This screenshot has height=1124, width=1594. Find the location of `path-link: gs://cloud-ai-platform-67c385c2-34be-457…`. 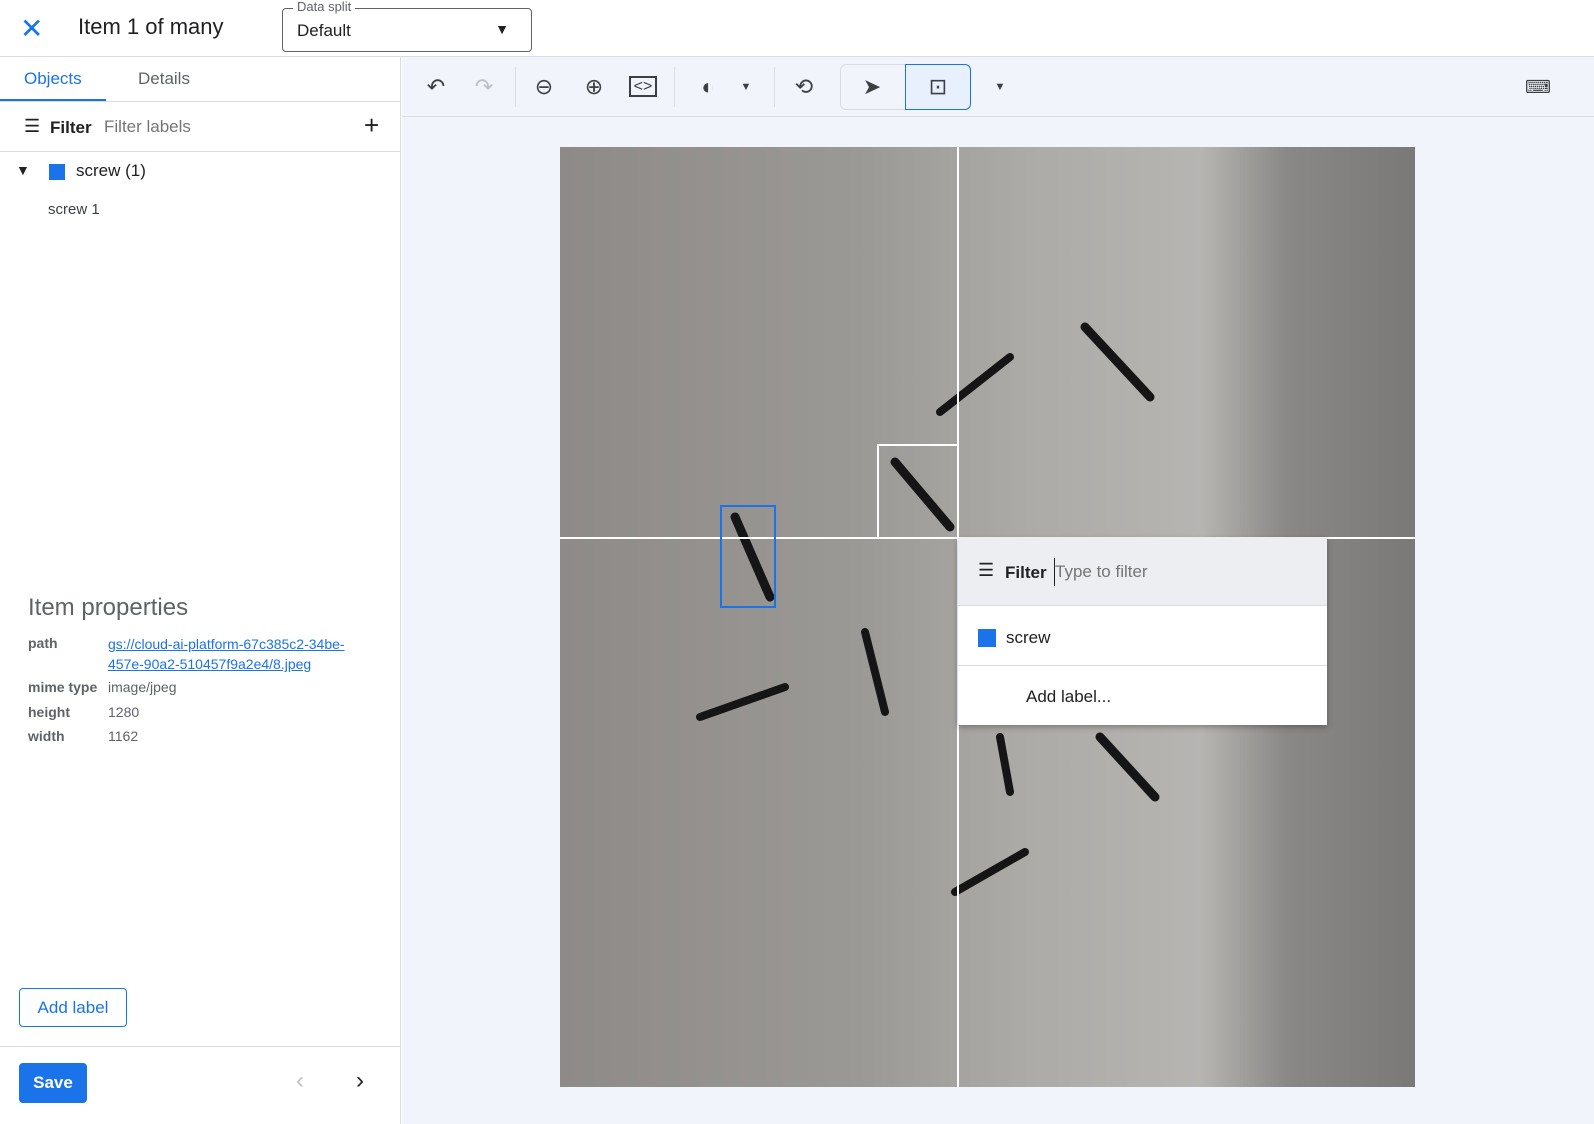

path-link: gs://cloud-ai-platform-67c385c2-34be-457… is located at coordinates (243, 654).